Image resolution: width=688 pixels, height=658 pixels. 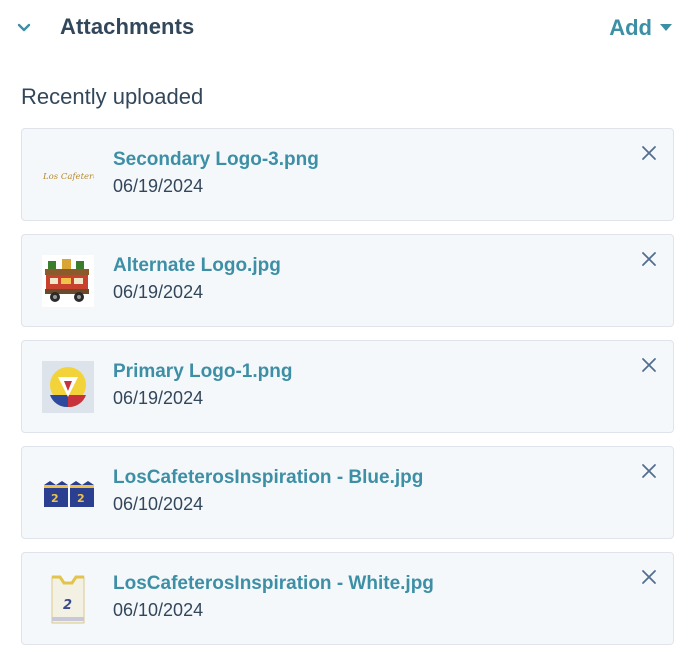 What do you see at coordinates (666, 27) in the screenshot?
I see `caret-down-icon` at bounding box center [666, 27].